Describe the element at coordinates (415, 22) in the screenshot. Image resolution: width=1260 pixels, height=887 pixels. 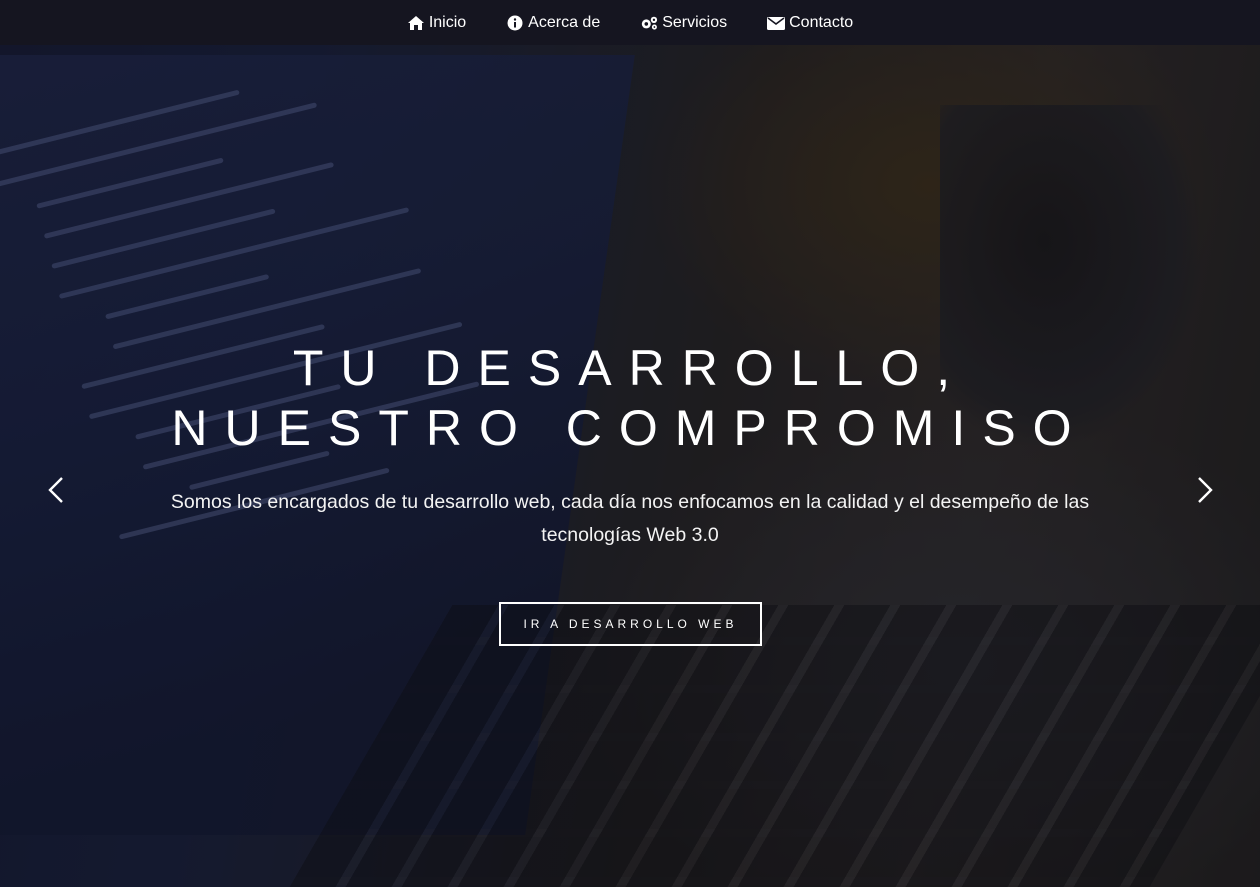
I see `home-icon` at that location.